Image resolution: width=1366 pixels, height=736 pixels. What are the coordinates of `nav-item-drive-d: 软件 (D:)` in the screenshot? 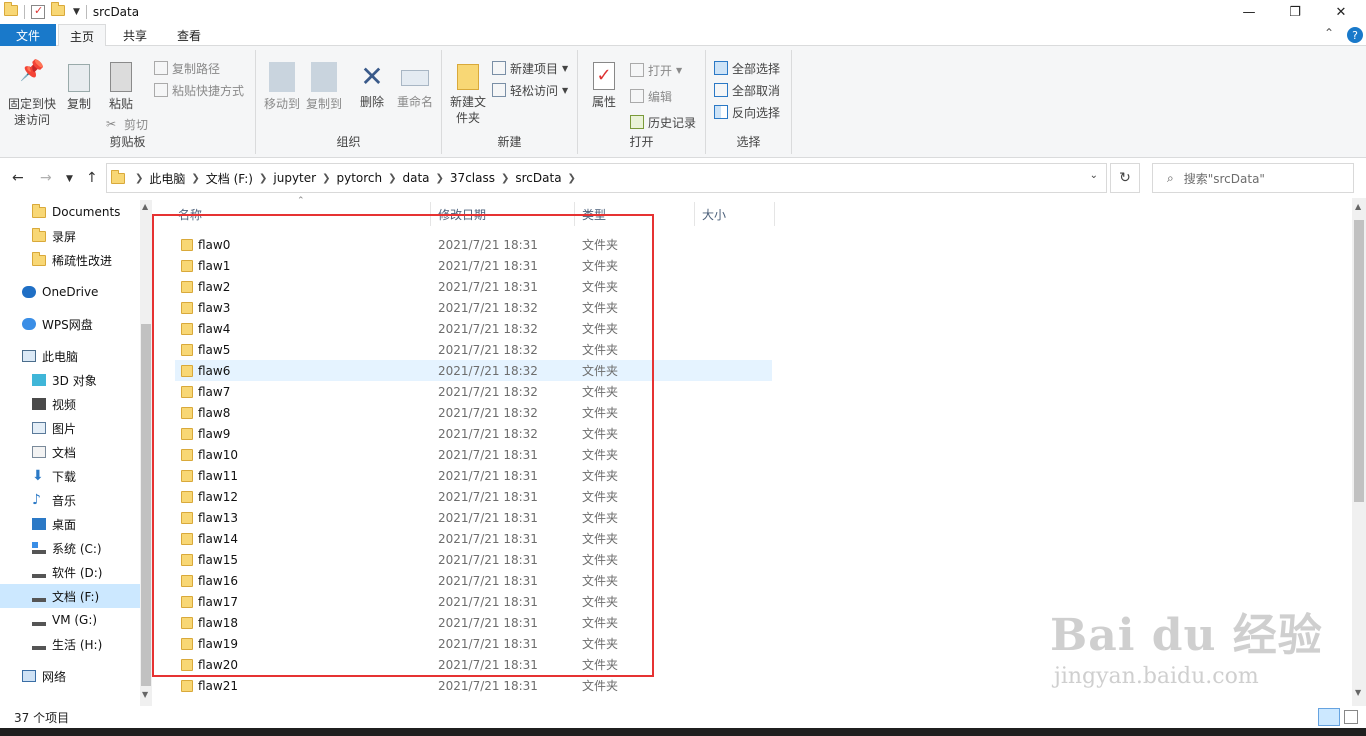 It's located at (67, 572).